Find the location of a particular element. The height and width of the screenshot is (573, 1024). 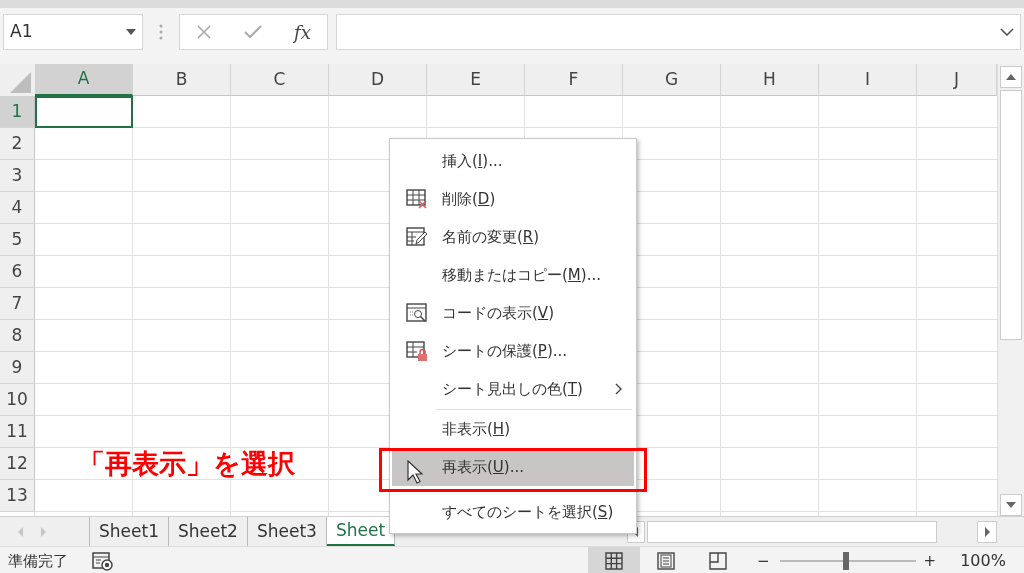

scroll-down-icon is located at coordinates (1011, 505).